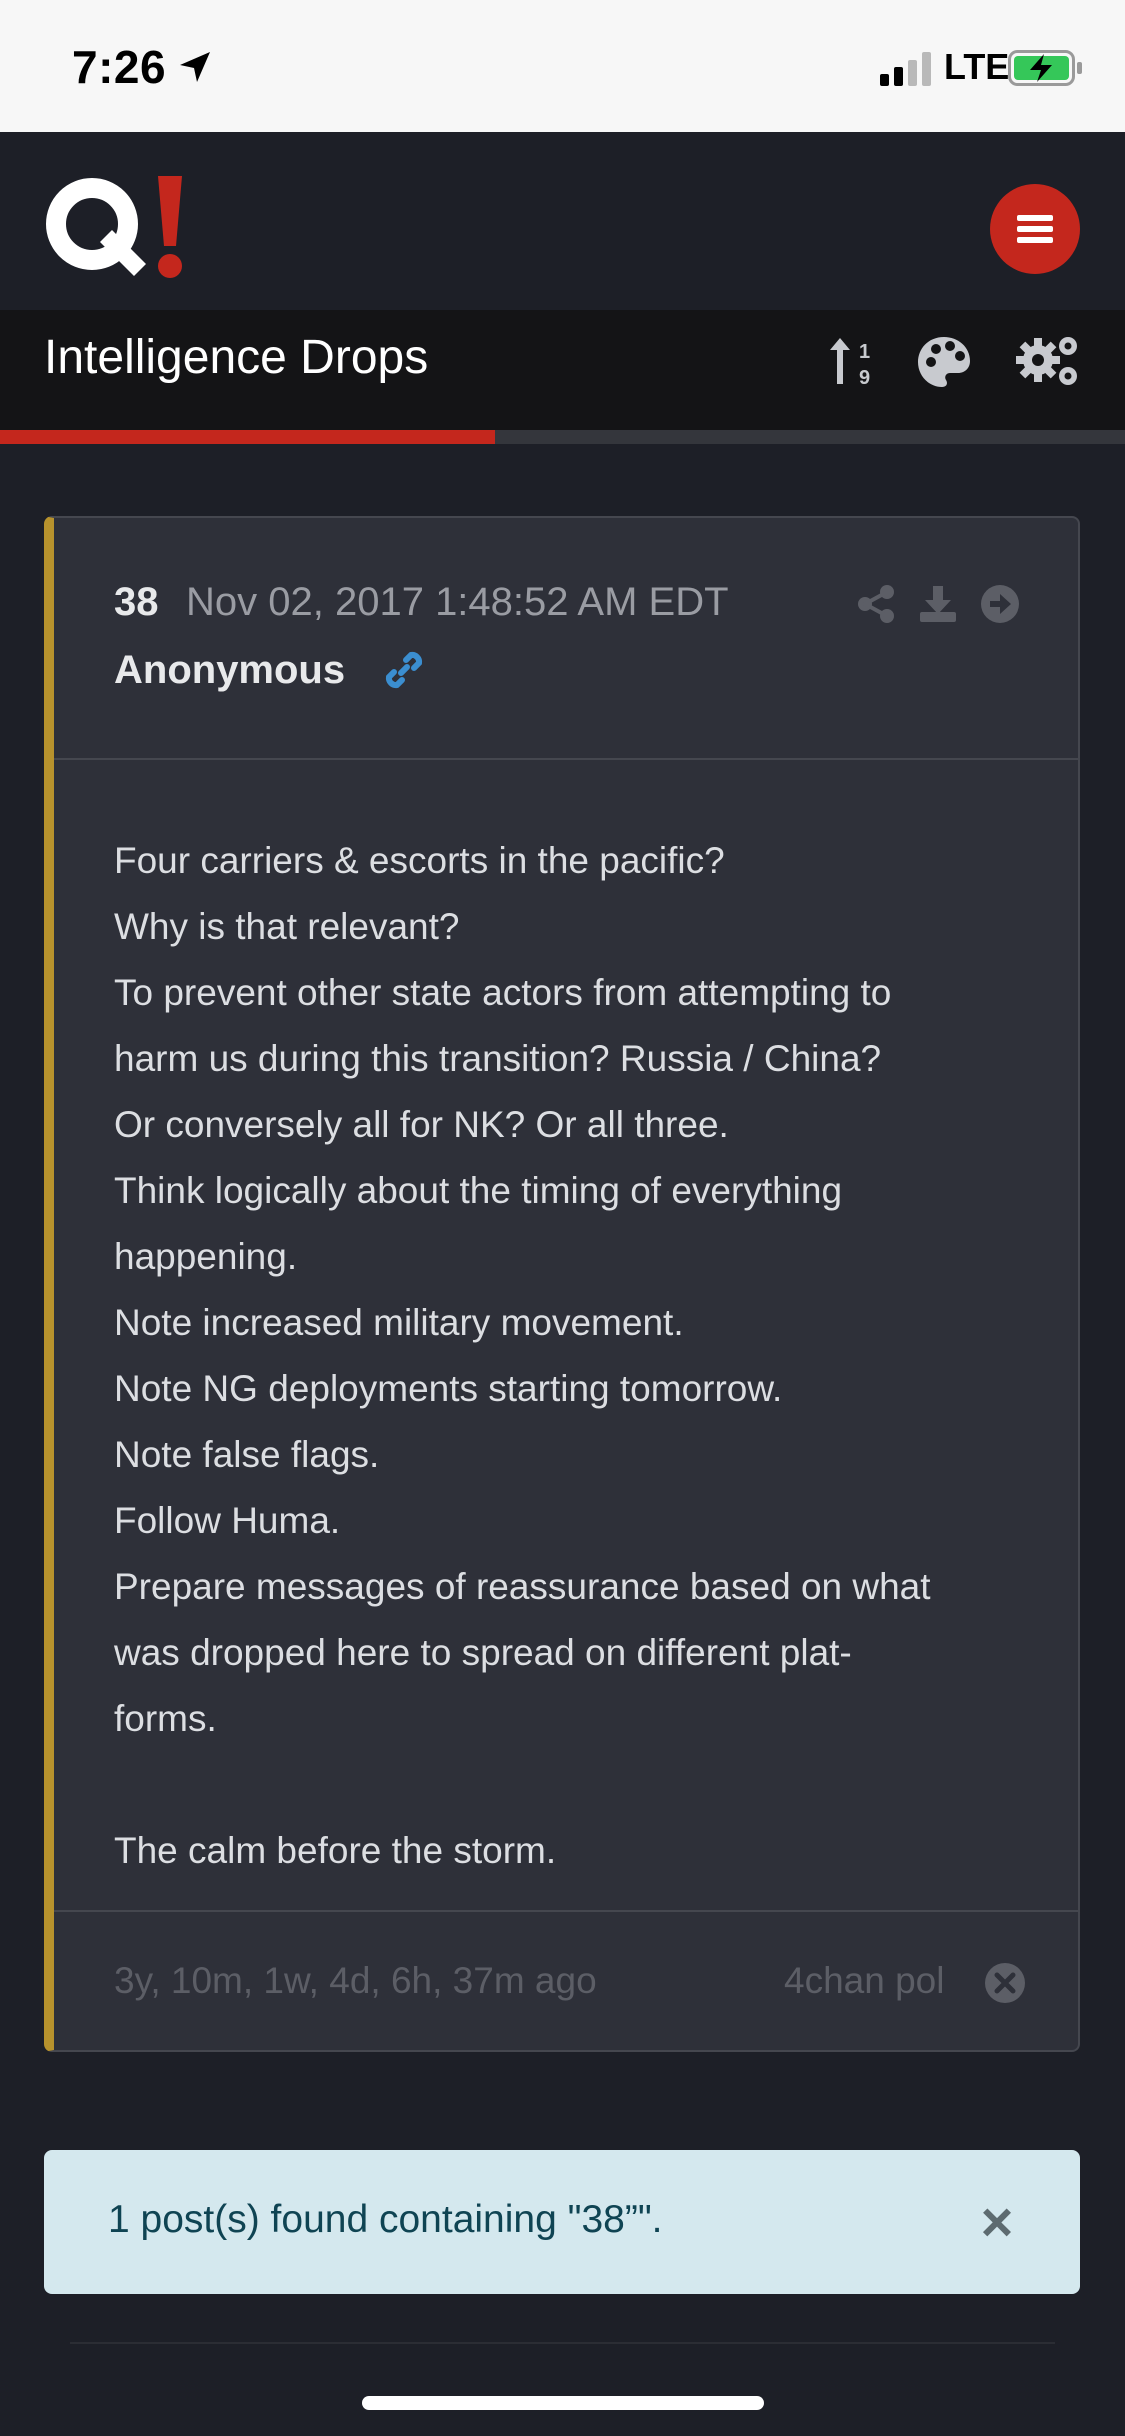 The image size is (1125, 2436). I want to click on post-body-line: Note NG deployments starting tomorrow., so click(448, 1388).